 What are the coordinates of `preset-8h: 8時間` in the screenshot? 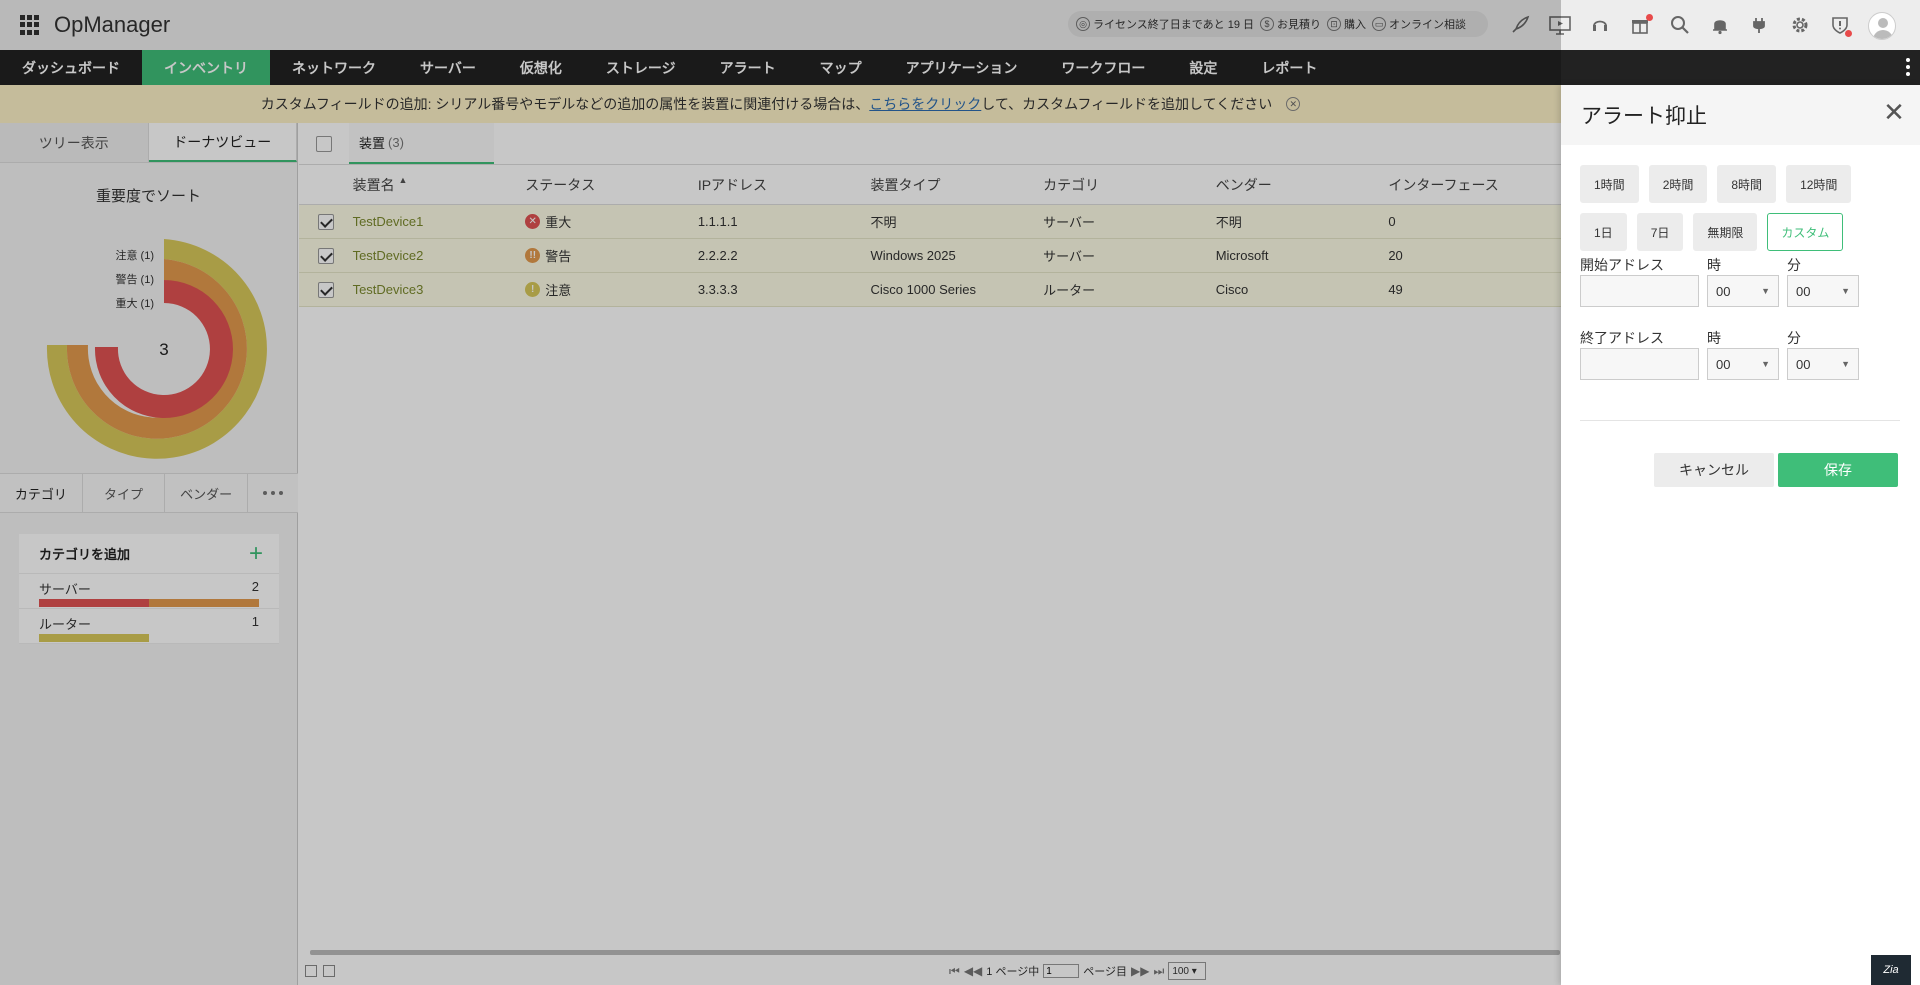 It's located at (1747, 184).